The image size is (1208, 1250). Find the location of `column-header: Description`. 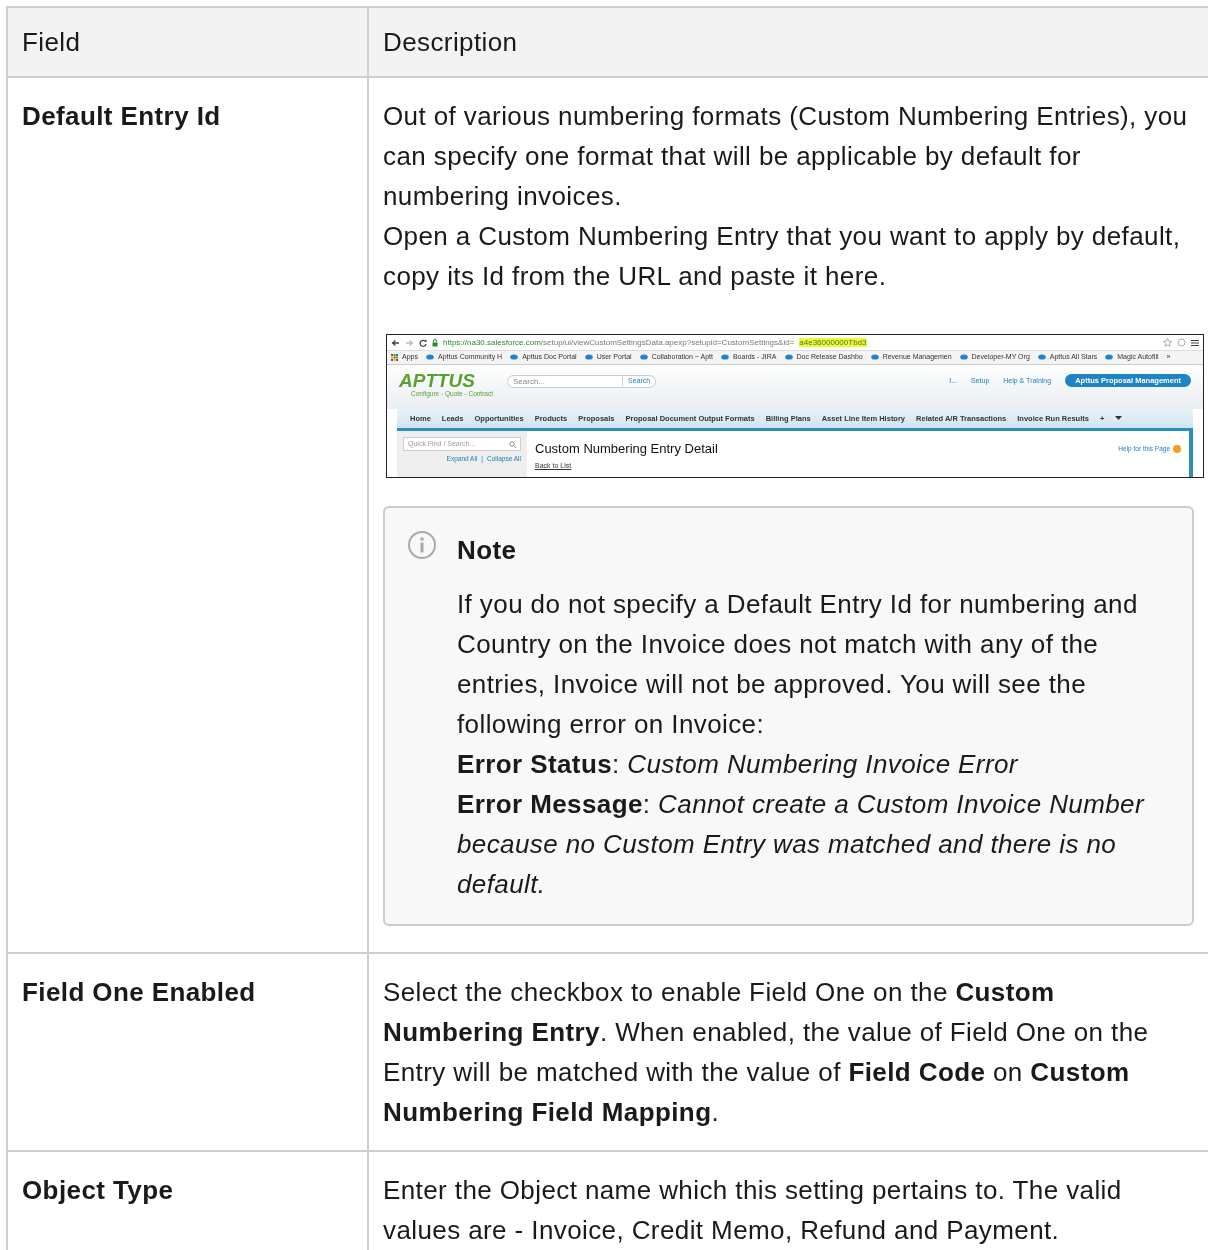

column-header: Description is located at coordinates (450, 42).